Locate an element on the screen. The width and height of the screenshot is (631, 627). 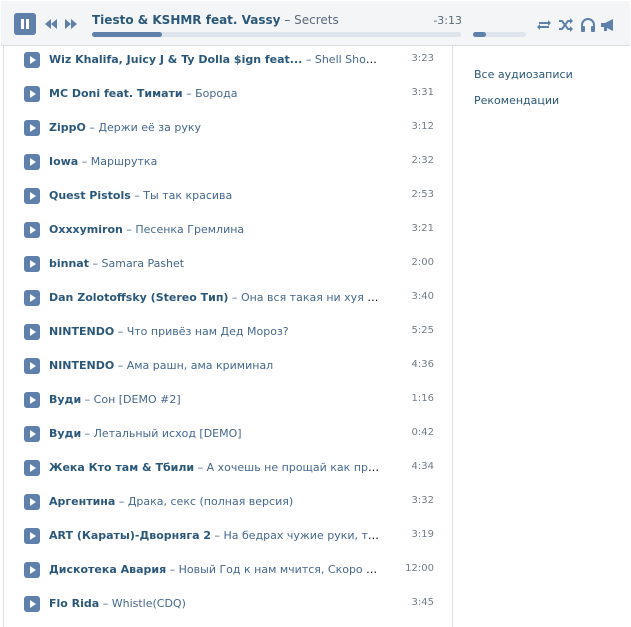
volume-fill is located at coordinates (480, 34).